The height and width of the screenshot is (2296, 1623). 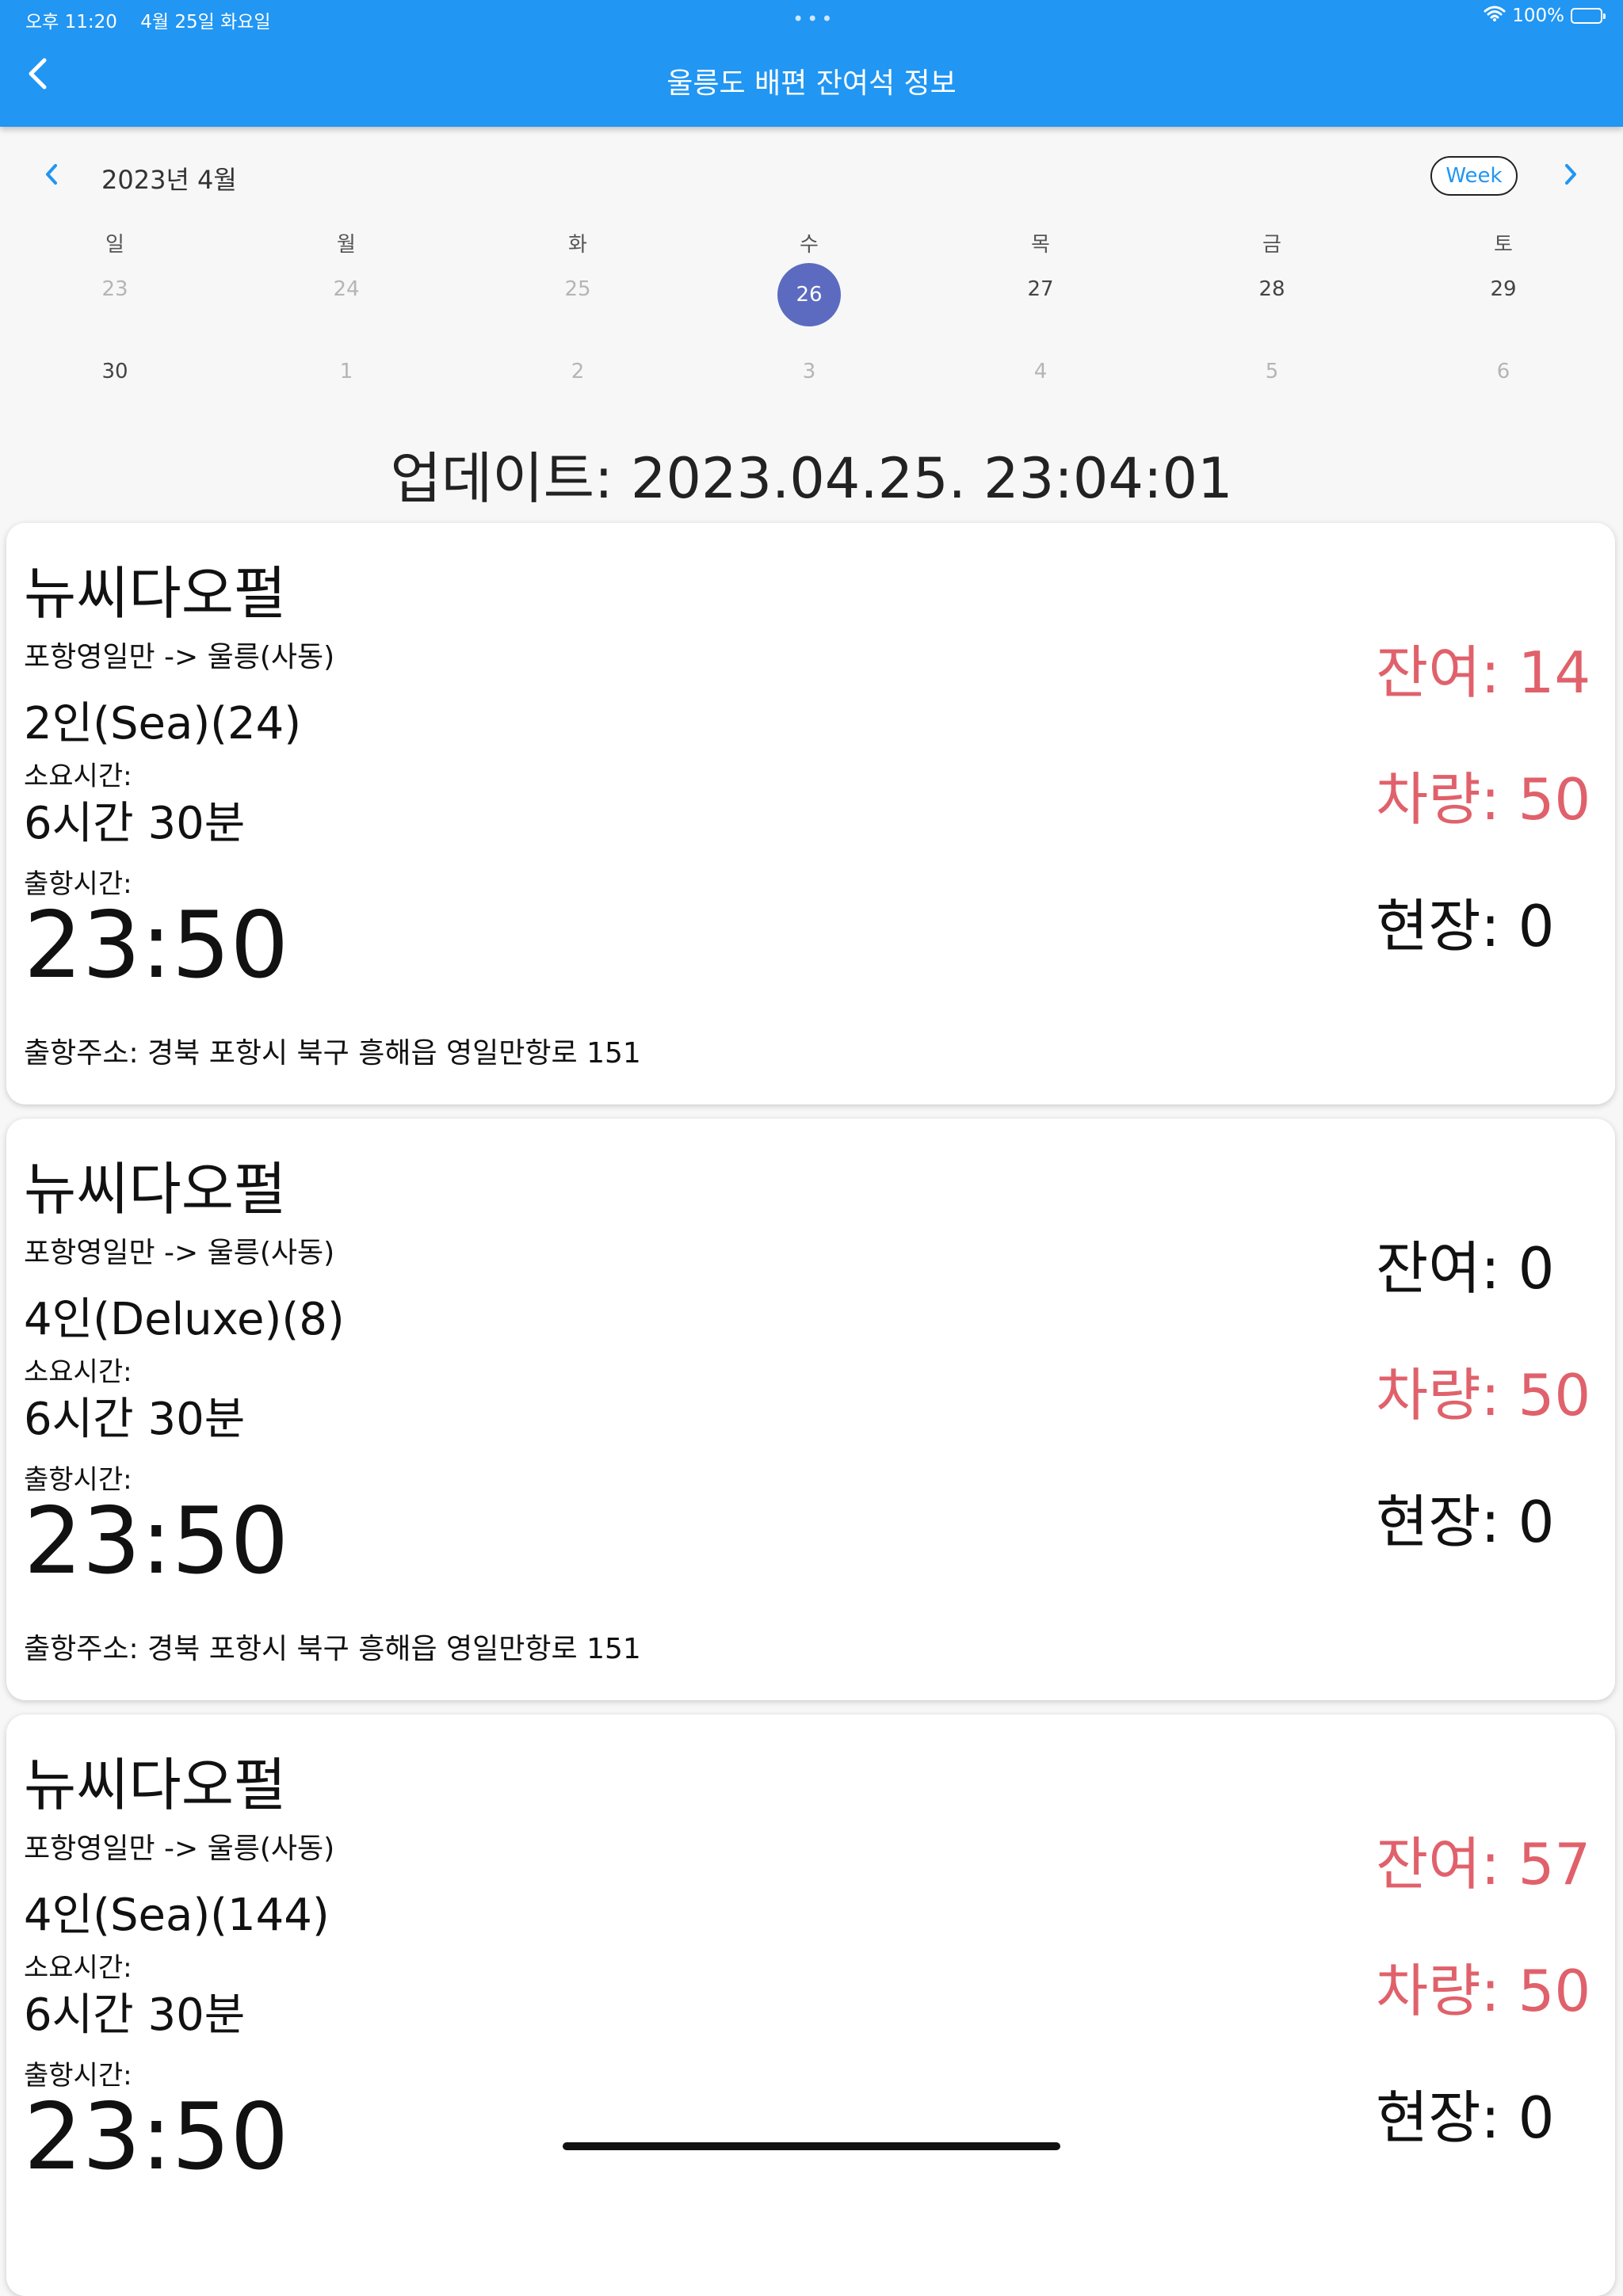 I want to click on weekday-label: 금, so click(x=1272, y=245).